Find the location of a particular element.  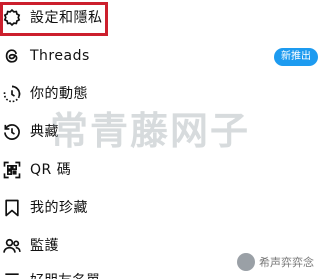

menu-item-label: 設定和隱私 is located at coordinates (66, 18).